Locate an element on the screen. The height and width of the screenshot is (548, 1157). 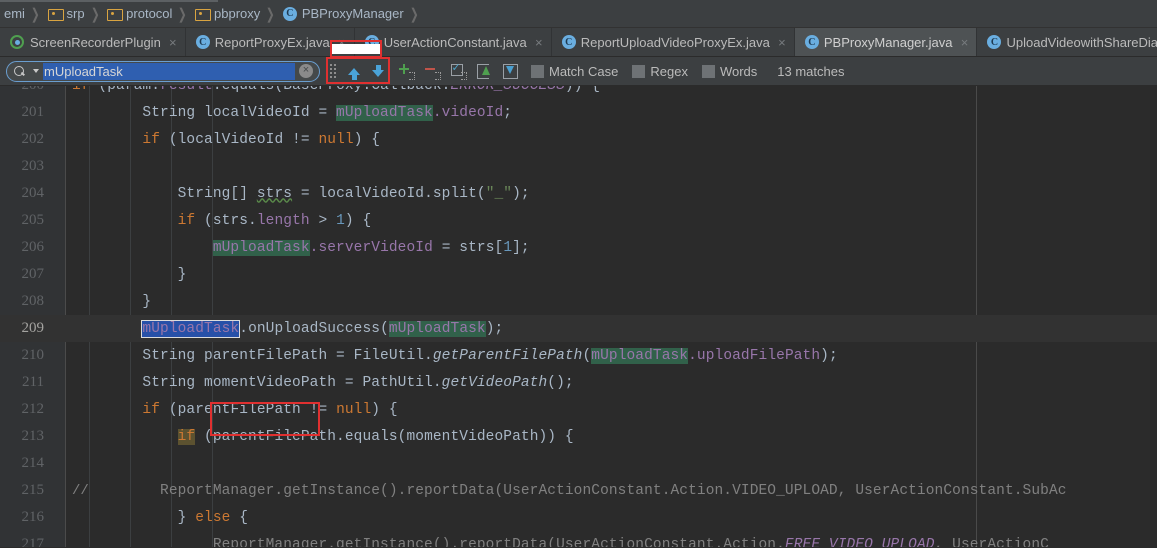
tab-screenrecorderplugin: ScreenRecorderPlugin × is located at coordinates (93, 42).